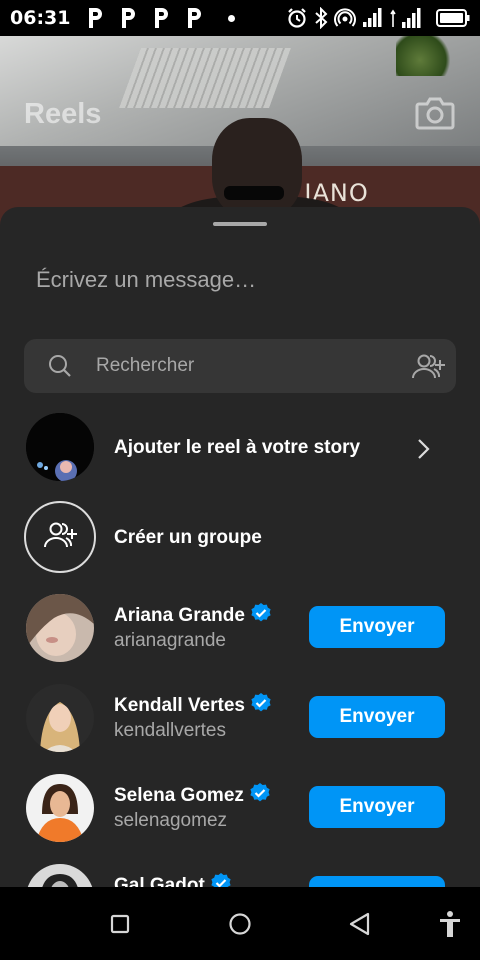 The height and width of the screenshot is (960, 480). What do you see at coordinates (40, 18) in the screenshot?
I see `status-time: 06:31` at bounding box center [40, 18].